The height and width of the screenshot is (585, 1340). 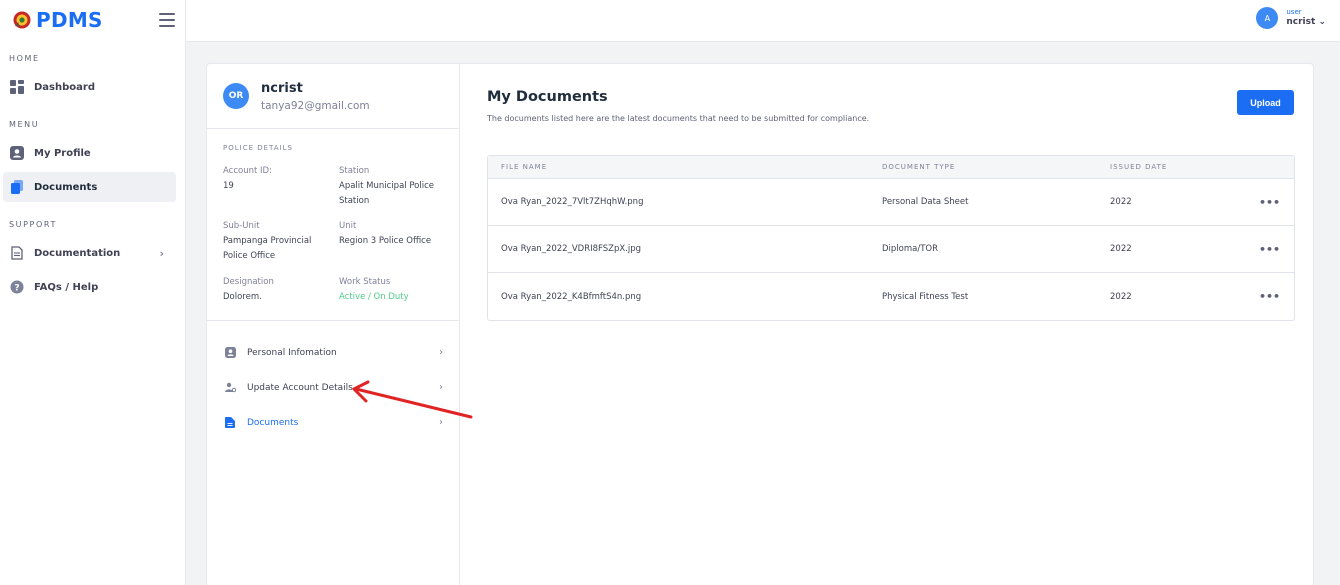 What do you see at coordinates (236, 96) in the screenshot?
I see `profile-avatar: OR` at bounding box center [236, 96].